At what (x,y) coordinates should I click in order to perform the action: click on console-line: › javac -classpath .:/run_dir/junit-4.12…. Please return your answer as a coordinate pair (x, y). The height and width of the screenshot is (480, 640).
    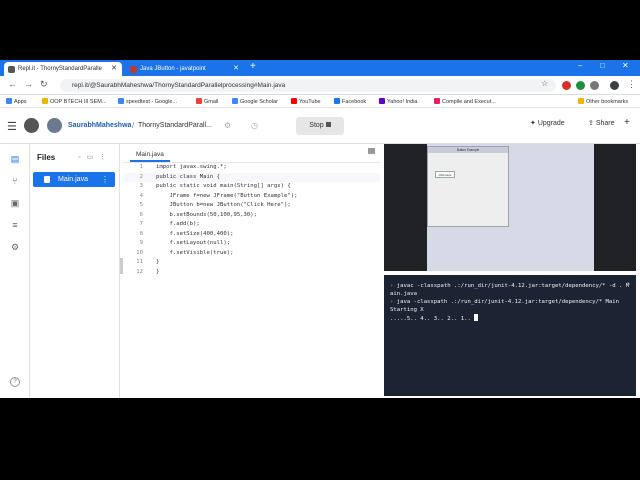
    Looking at the image, I should click on (510, 290).